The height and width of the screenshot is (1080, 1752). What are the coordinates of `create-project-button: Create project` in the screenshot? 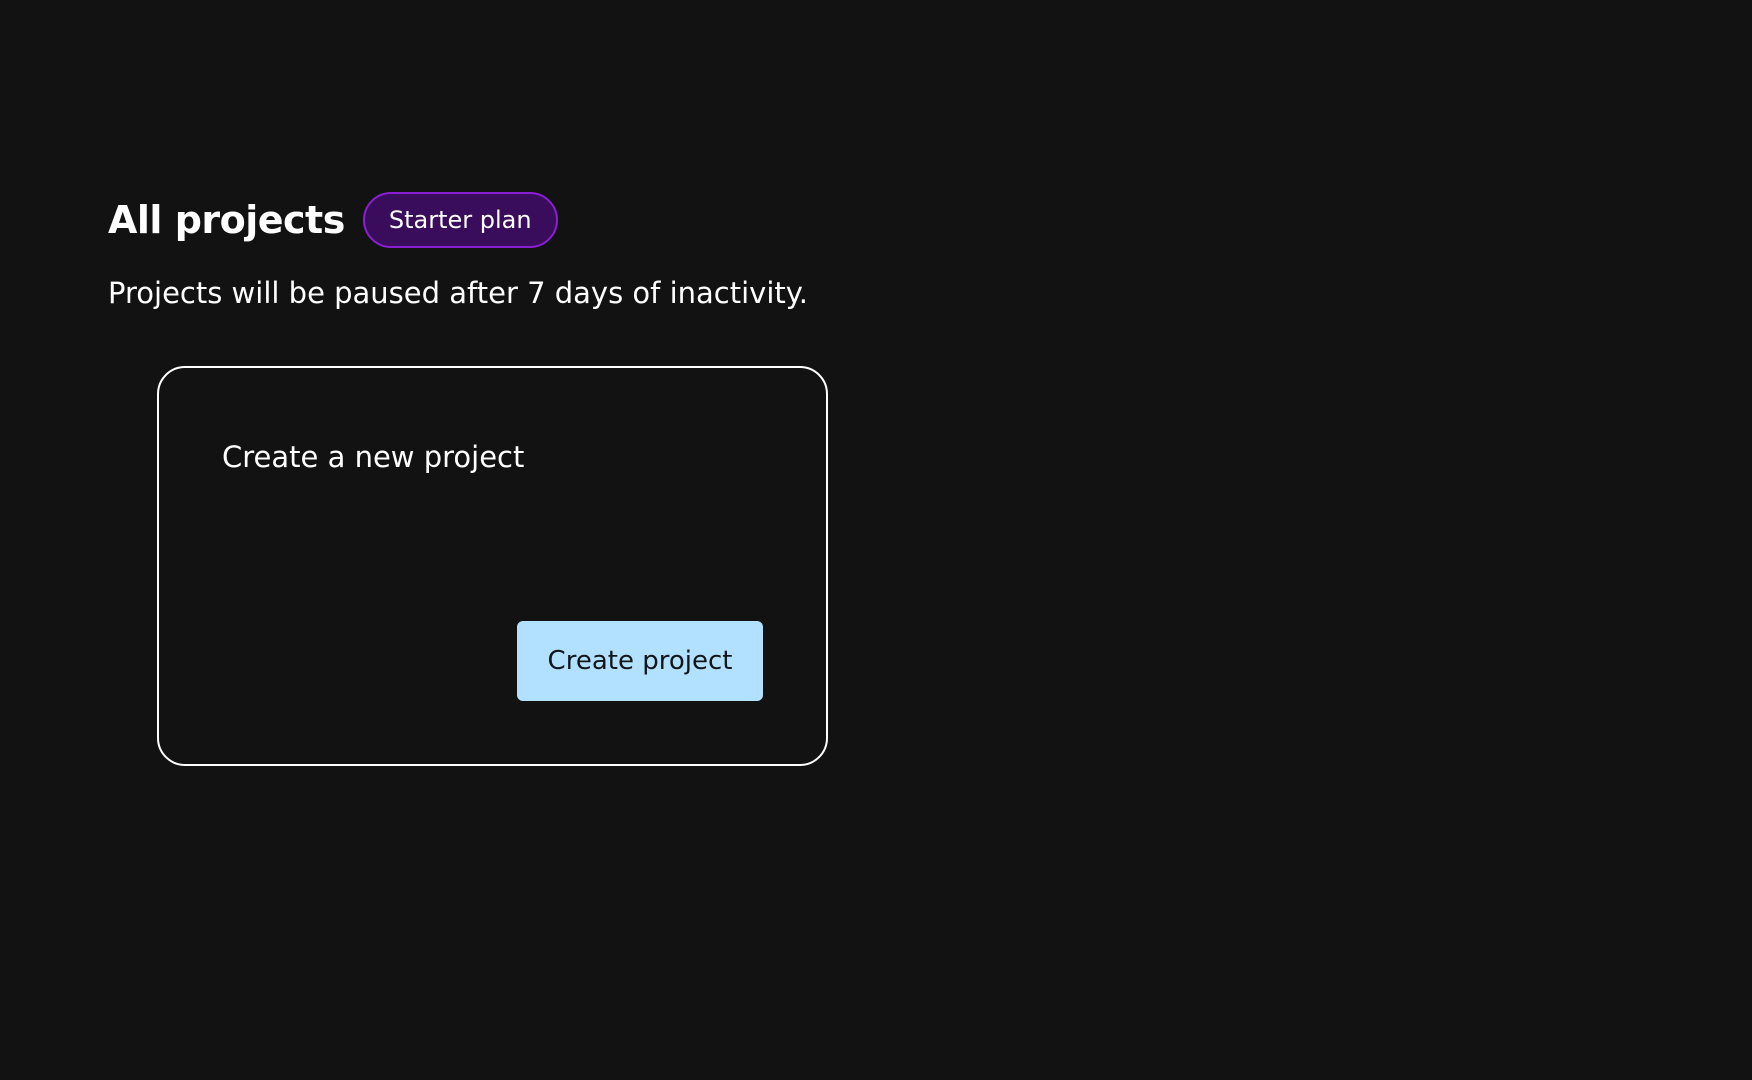 It's located at (640, 661).